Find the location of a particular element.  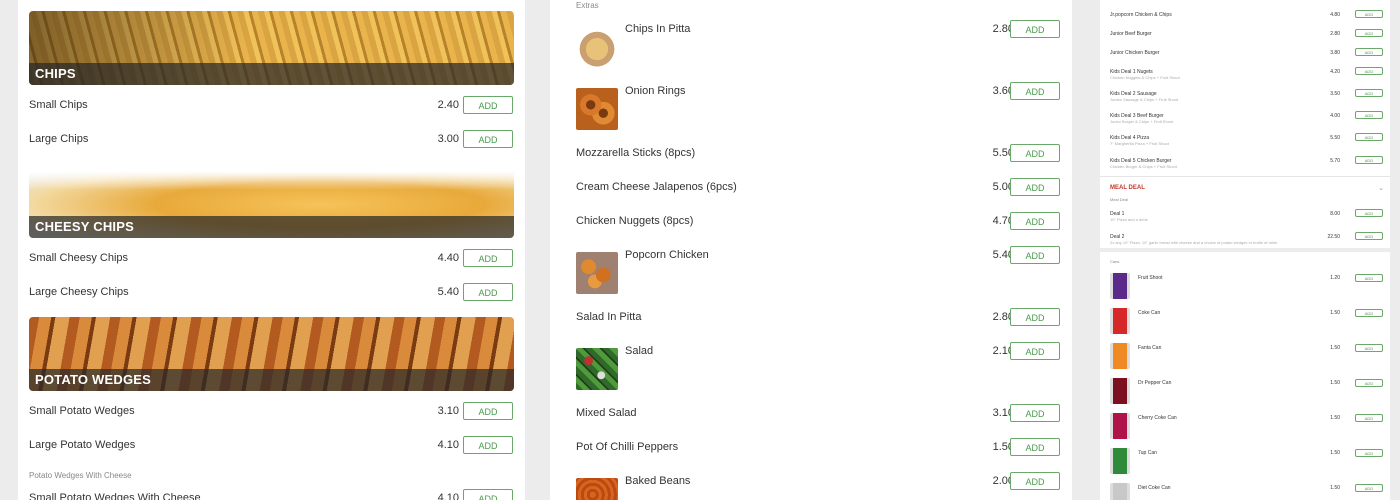

drinks-sublabel: Cans is located at coordinates (1115, 261).